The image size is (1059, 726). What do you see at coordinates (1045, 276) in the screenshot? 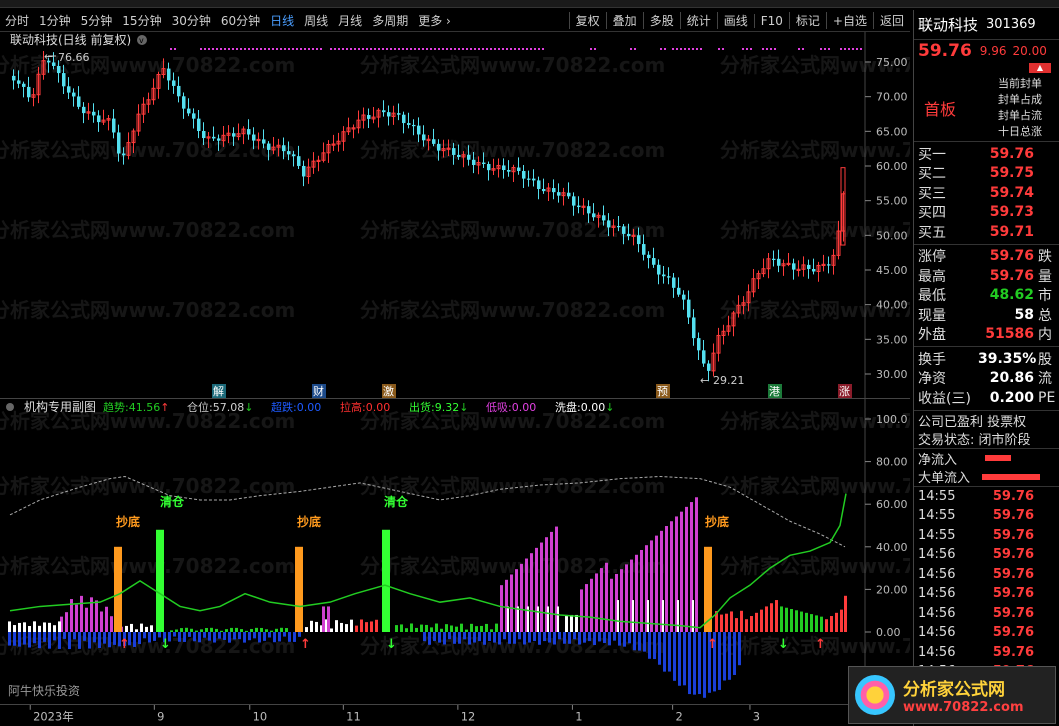
I see `stat-tail: 量` at bounding box center [1045, 276].